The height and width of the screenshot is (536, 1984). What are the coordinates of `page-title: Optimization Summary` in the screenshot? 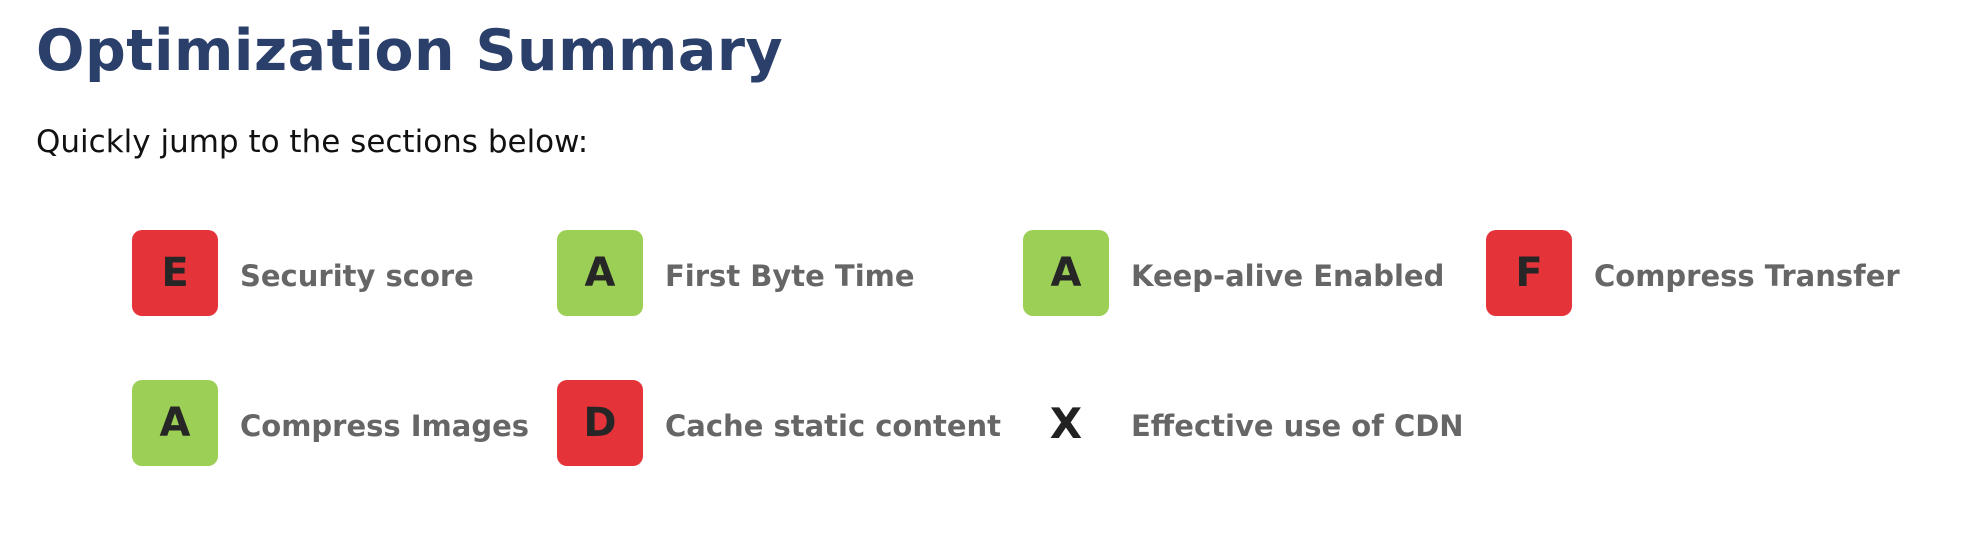 It's located at (410, 51).